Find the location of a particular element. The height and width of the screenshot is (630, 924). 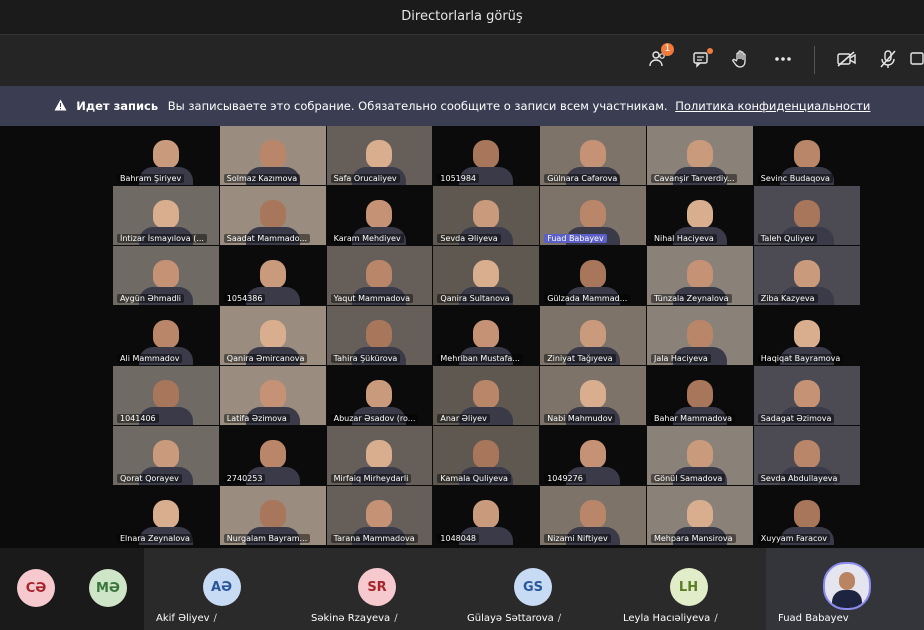

participant-name-label: Qanira Əmircanova is located at coordinates (265, 358).